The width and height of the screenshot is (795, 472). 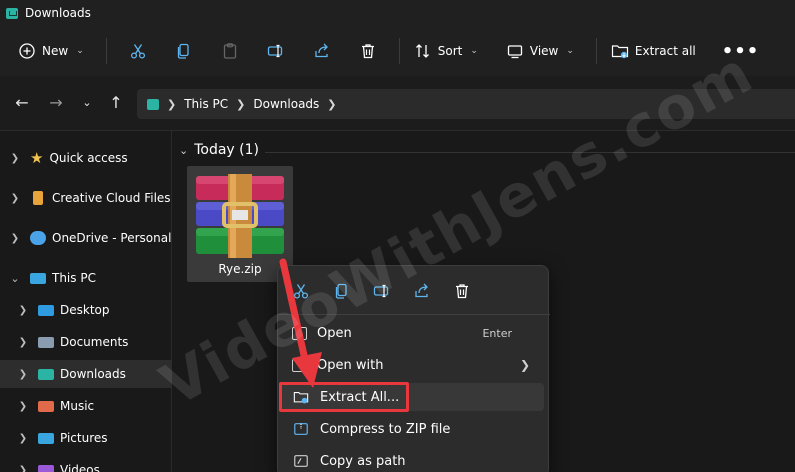 What do you see at coordinates (286, 104) in the screenshot?
I see `breadcrumb-downloads: Downloads` at bounding box center [286, 104].